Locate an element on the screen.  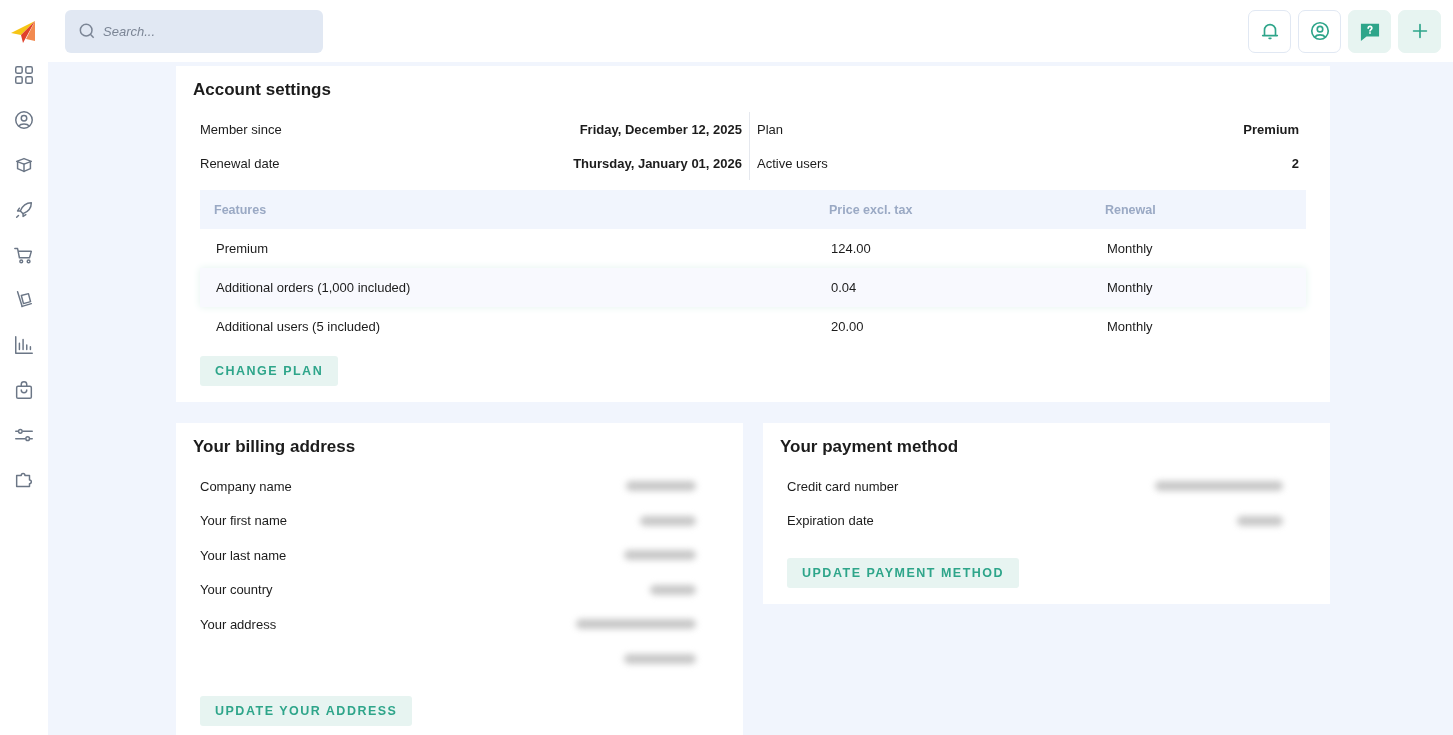
field-label: Your last name is located at coordinates (243, 555).